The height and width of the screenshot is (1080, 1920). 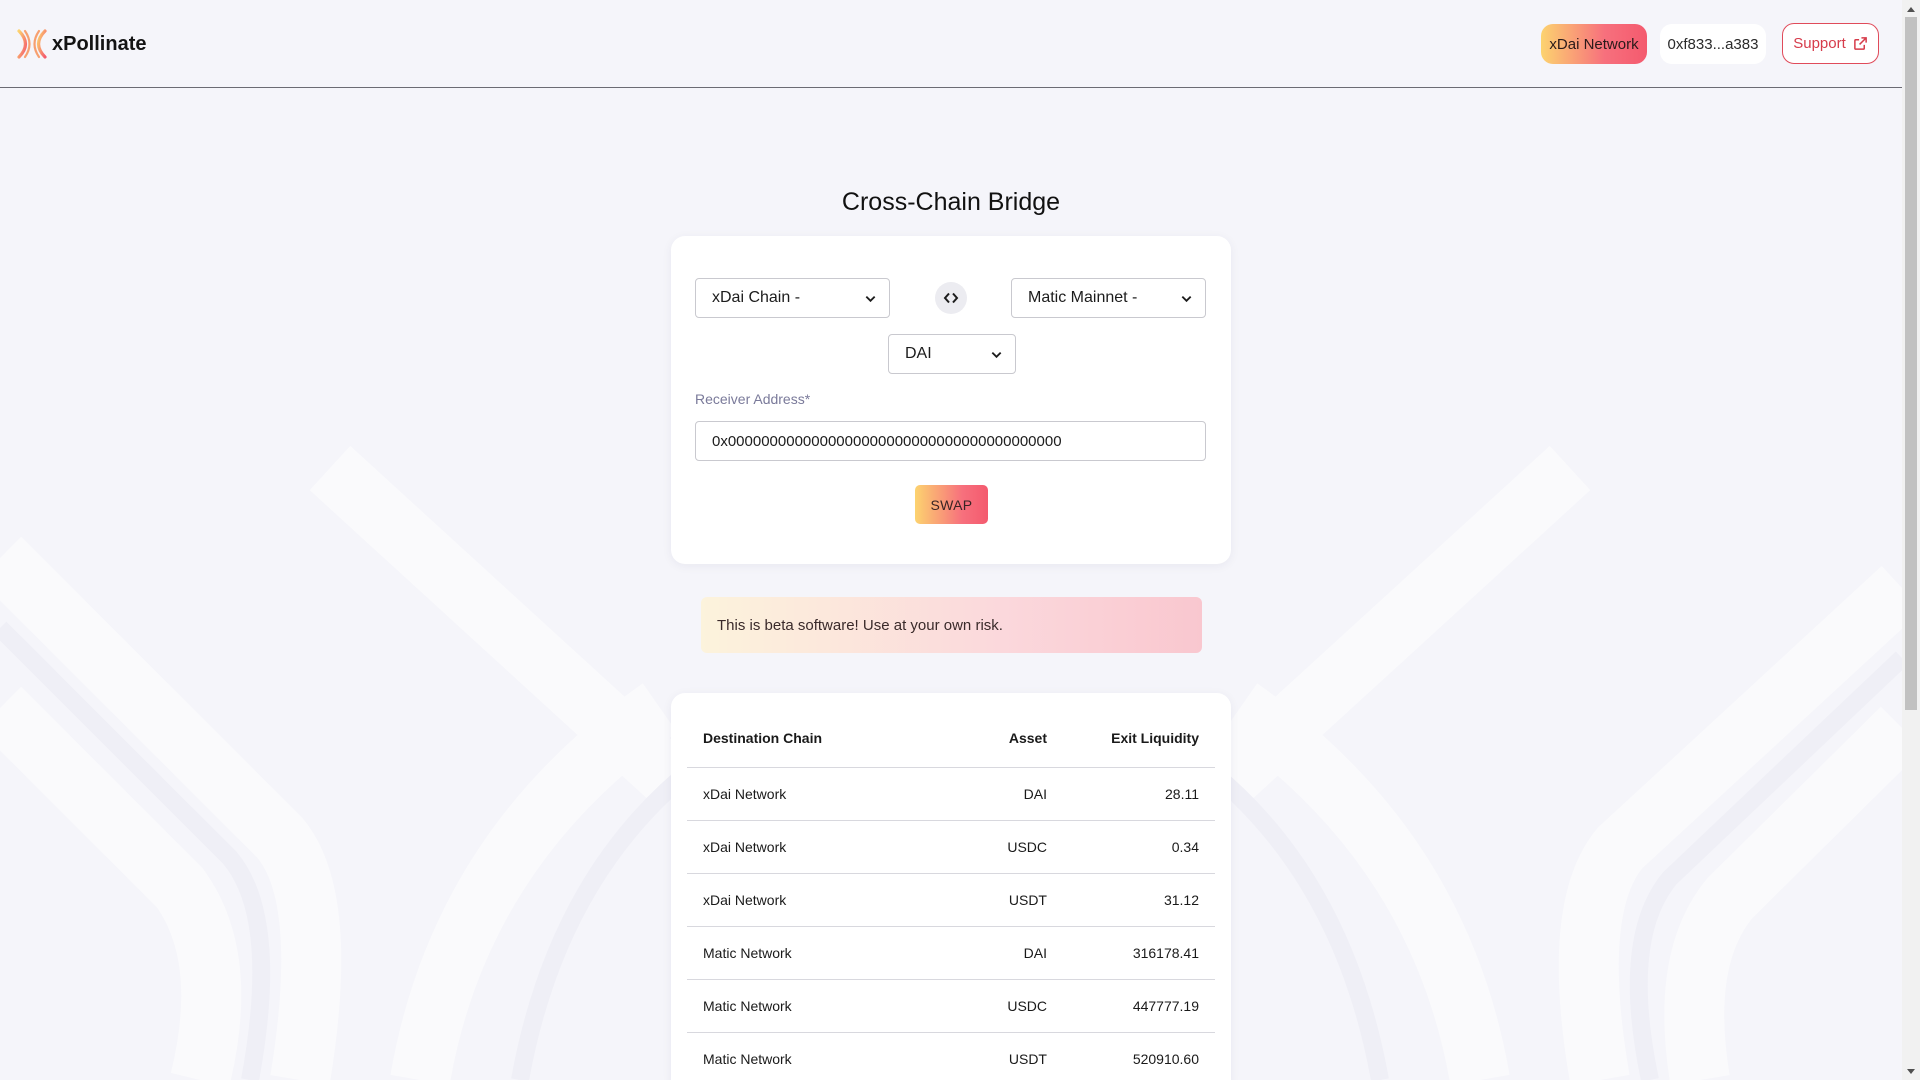 What do you see at coordinates (1131, 953) in the screenshot?
I see `exit-liquidity-cell: 316178.41` at bounding box center [1131, 953].